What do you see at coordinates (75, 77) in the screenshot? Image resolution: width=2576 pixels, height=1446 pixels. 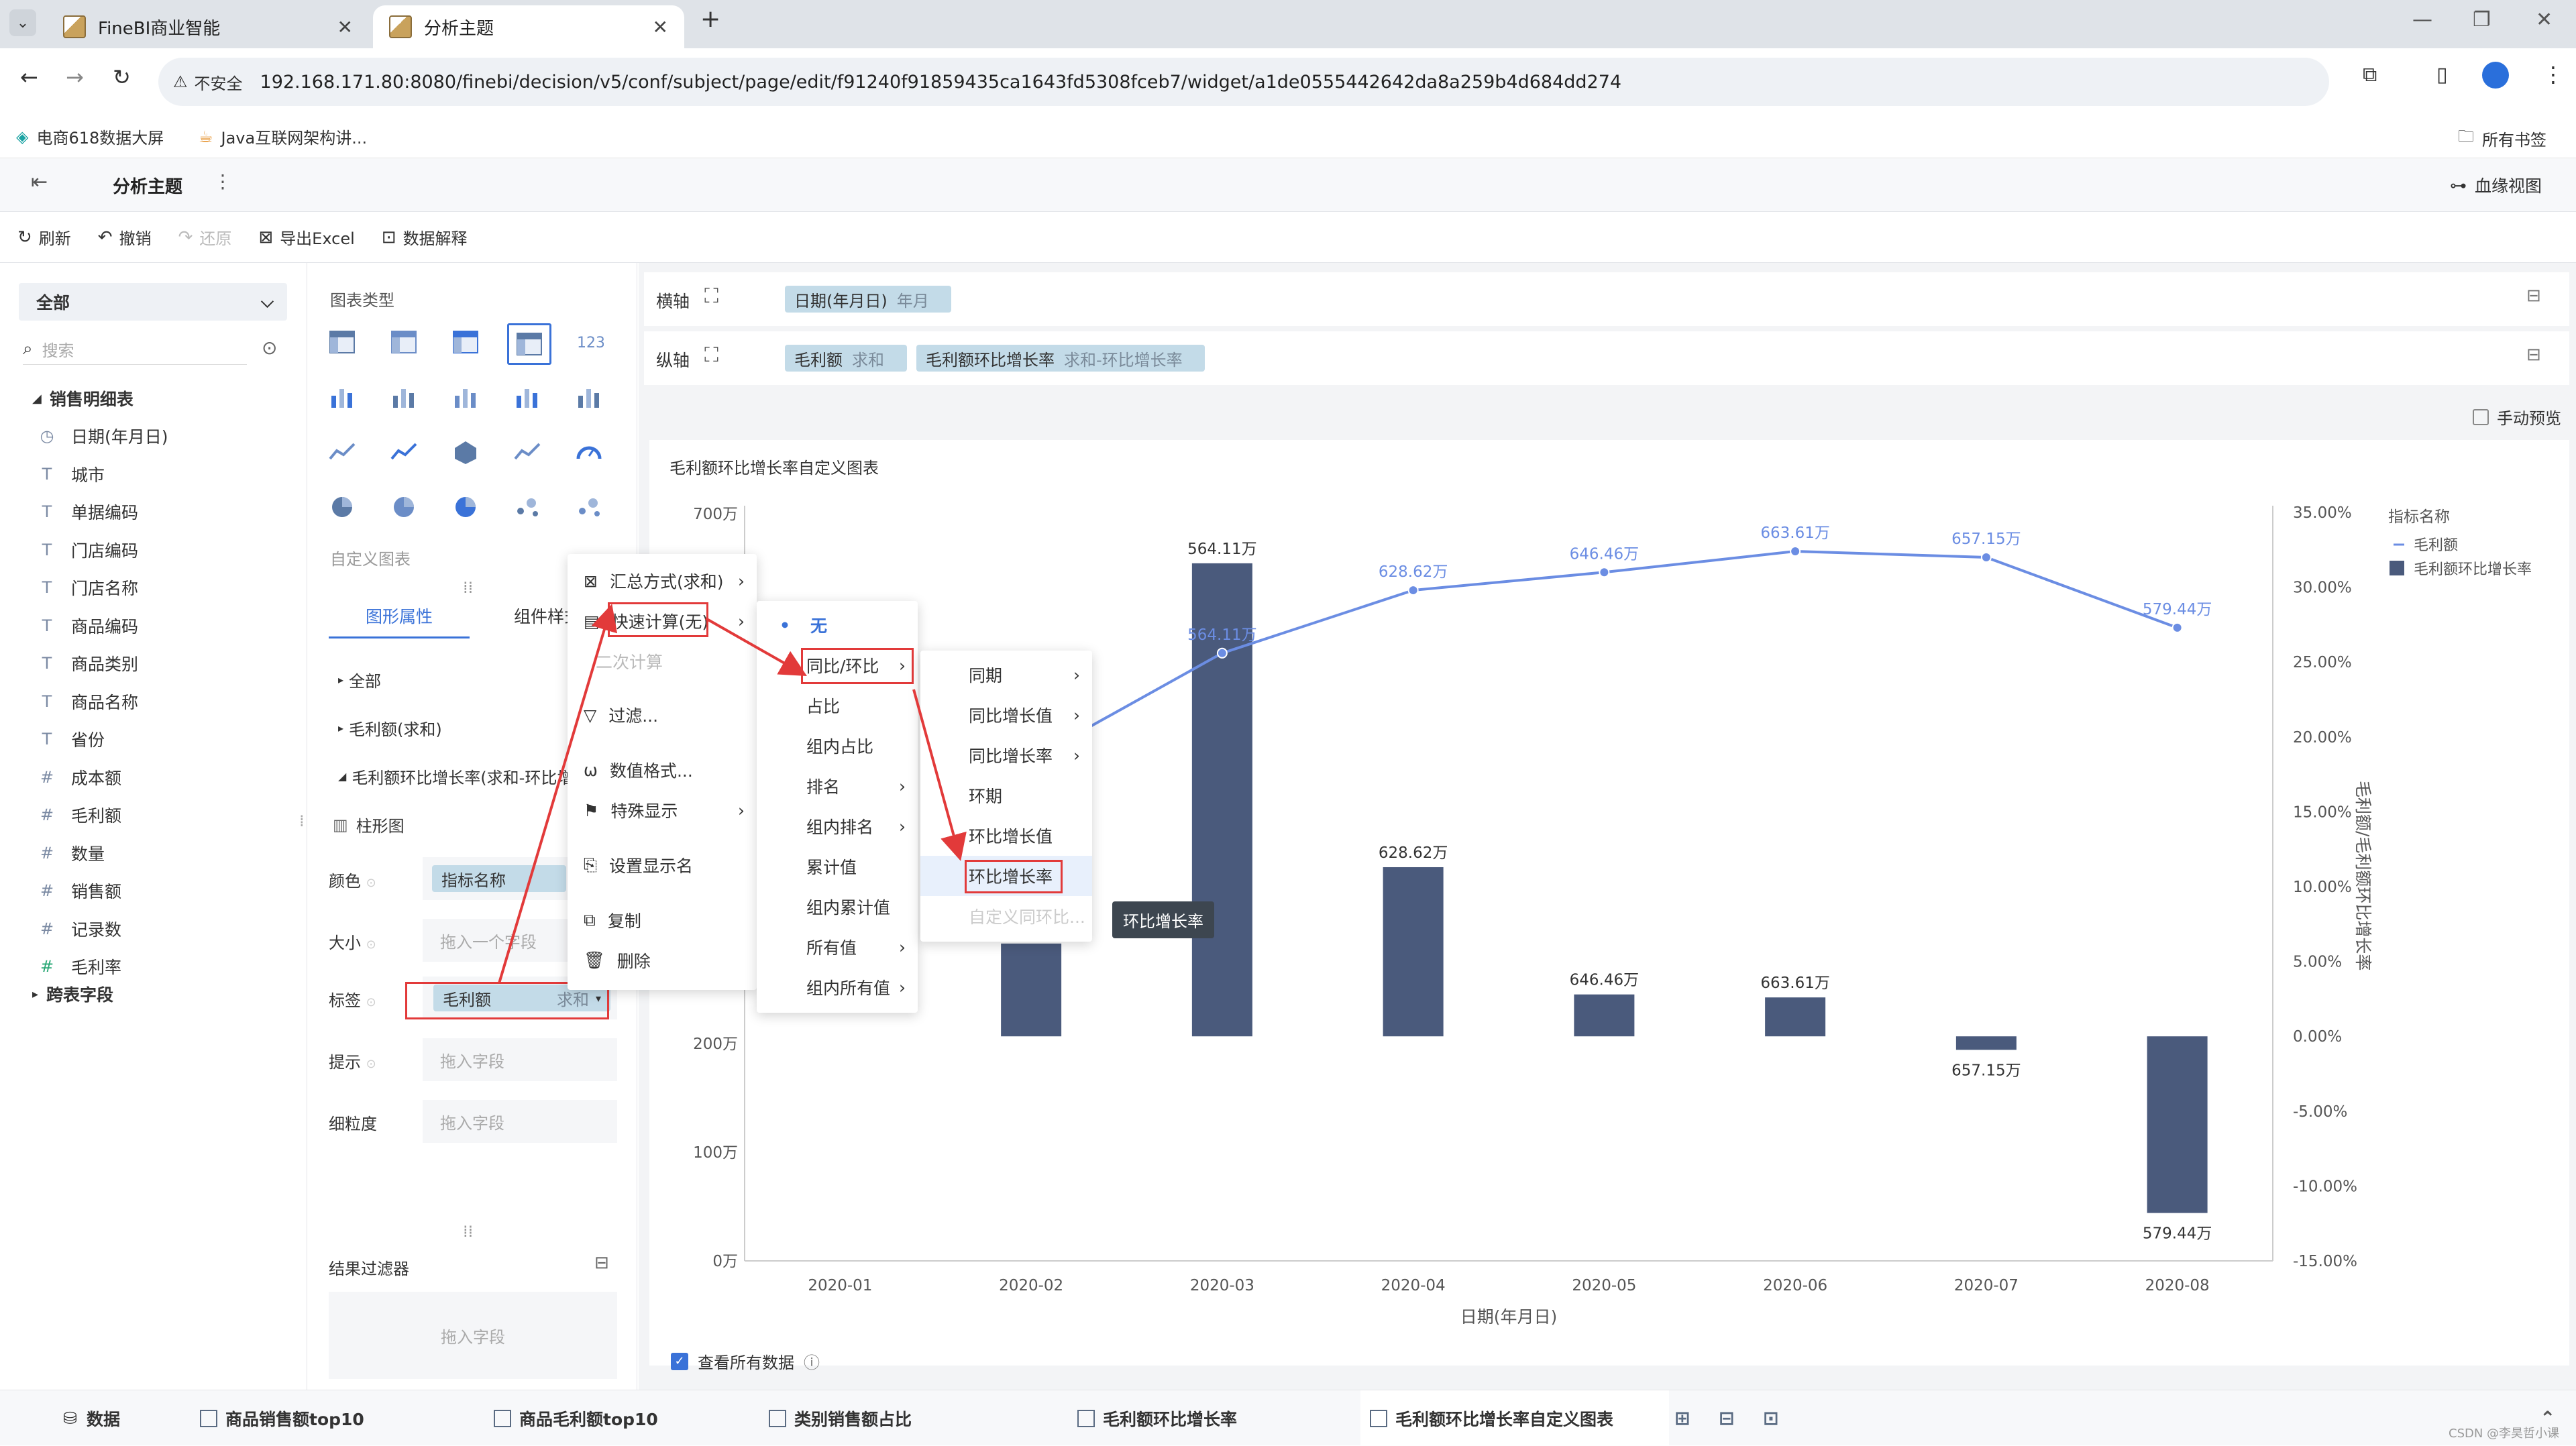 I see `forward-icon: →` at bounding box center [75, 77].